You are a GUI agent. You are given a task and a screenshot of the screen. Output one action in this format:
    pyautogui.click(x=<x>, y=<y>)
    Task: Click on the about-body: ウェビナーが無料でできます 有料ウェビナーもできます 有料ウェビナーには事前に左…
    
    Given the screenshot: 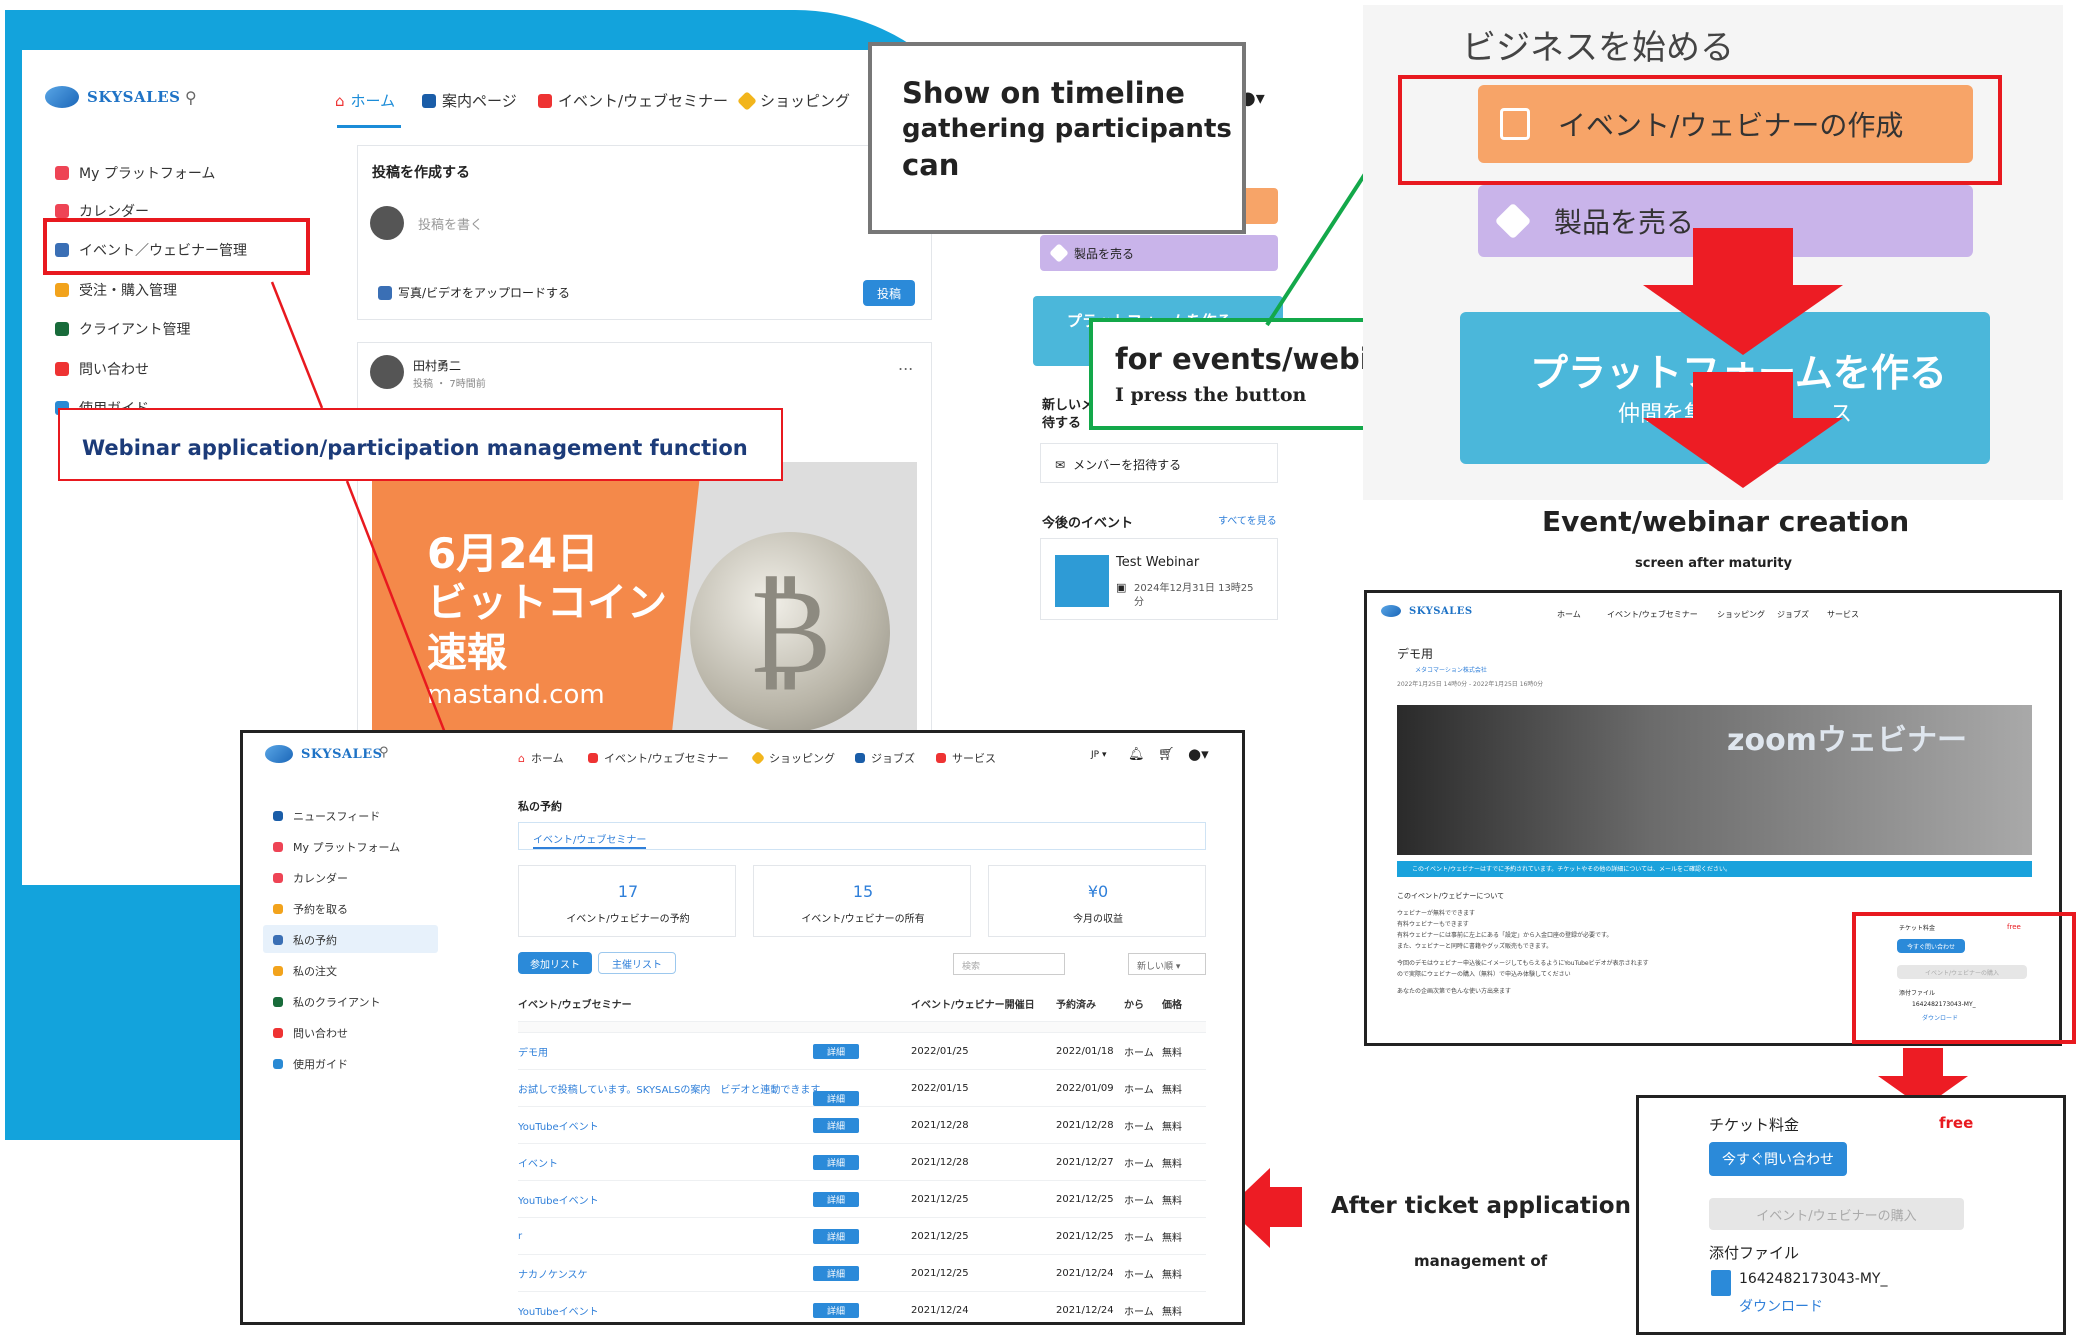 What is the action you would take?
    pyautogui.click(x=1523, y=952)
    